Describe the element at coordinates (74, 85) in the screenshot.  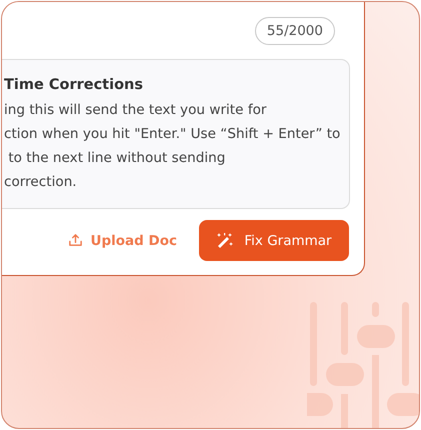
I see `info-title: Time Corrections` at that location.